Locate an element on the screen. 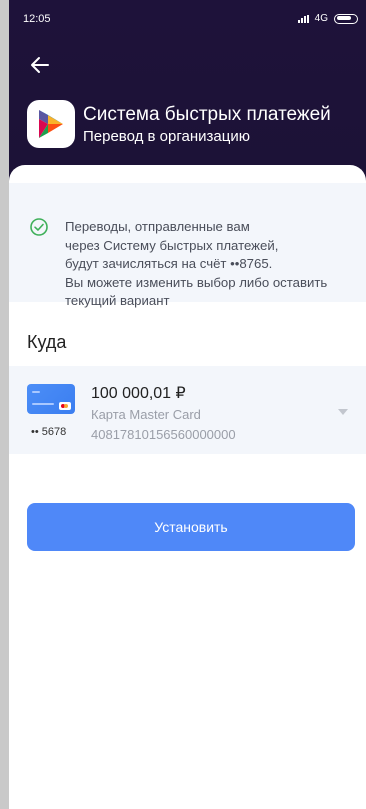  info-line: Вы можете изменить выбор либо оставить is located at coordinates (196, 282).